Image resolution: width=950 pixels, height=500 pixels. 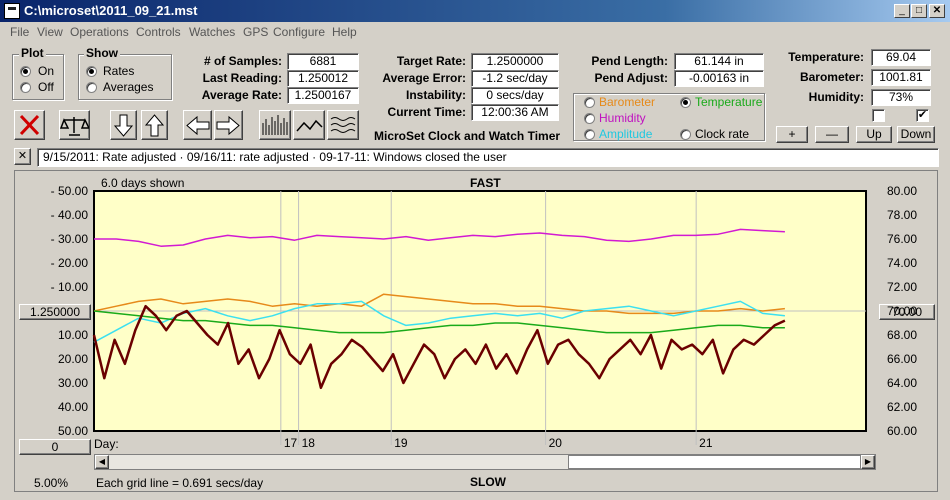 What do you see at coordinates (73, 431) in the screenshot?
I see `left-tick-label: 50.00` at bounding box center [73, 431].